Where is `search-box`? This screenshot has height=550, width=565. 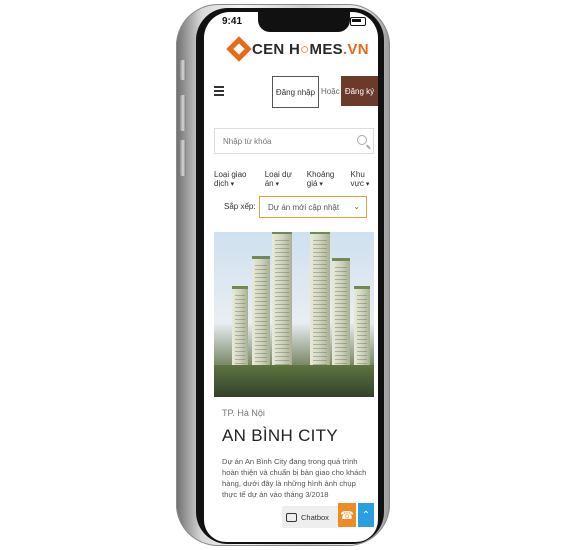 search-box is located at coordinates (294, 141).